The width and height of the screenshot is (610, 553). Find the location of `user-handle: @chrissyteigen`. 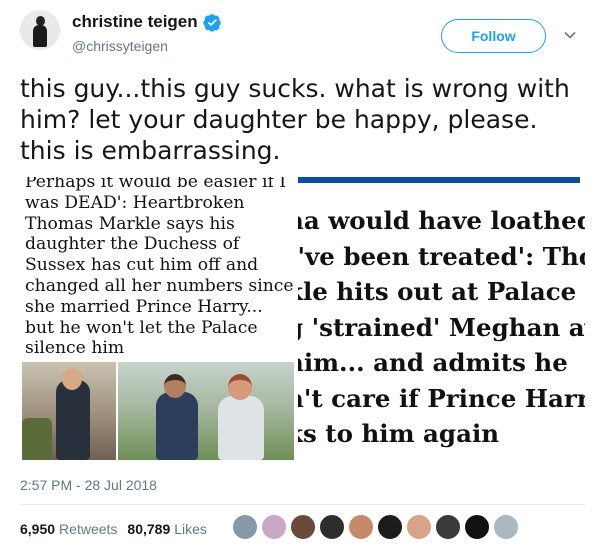

user-handle: @chrissyteigen is located at coordinates (120, 46).